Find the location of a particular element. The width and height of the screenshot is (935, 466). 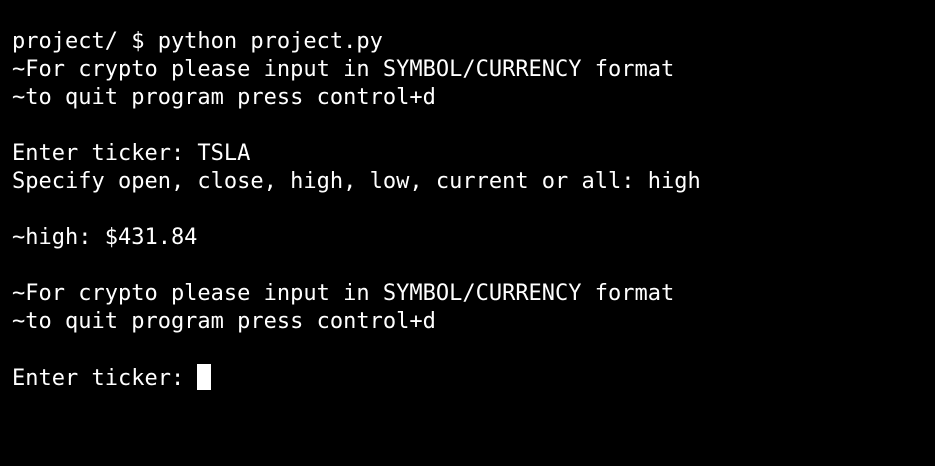

active-input-line: Enter ticker: is located at coordinates (473, 378).